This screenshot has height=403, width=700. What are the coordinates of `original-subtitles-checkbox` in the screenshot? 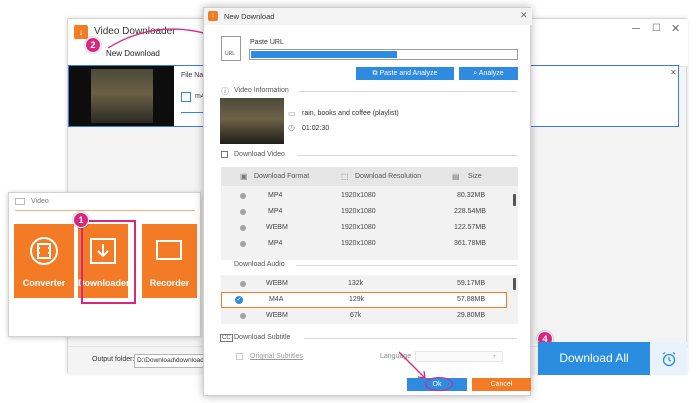 It's located at (239, 356).